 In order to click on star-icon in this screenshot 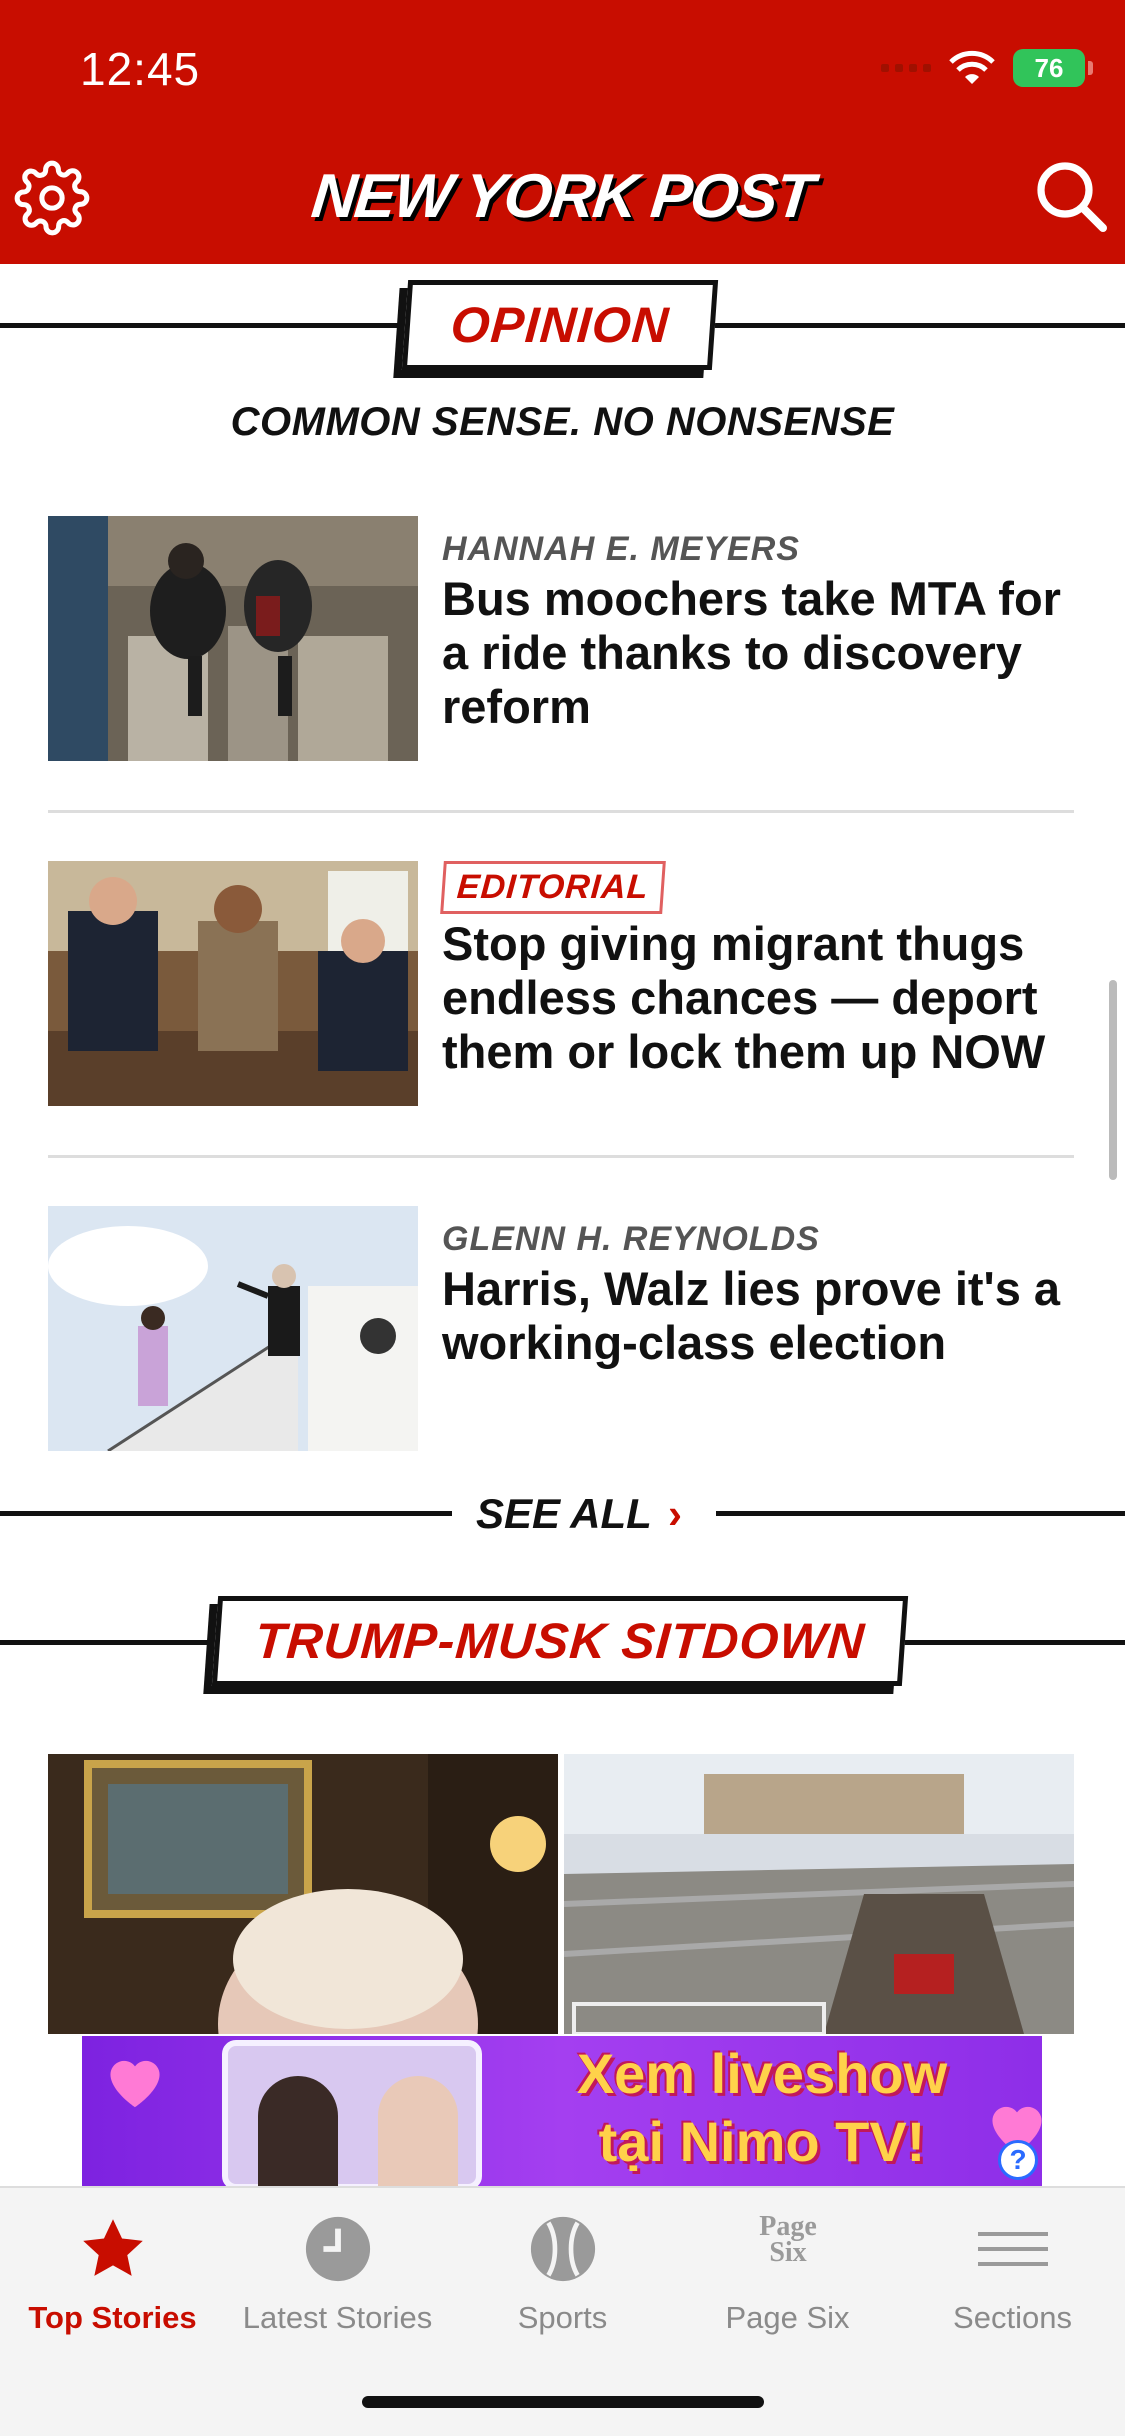, I will do `click(113, 2247)`.